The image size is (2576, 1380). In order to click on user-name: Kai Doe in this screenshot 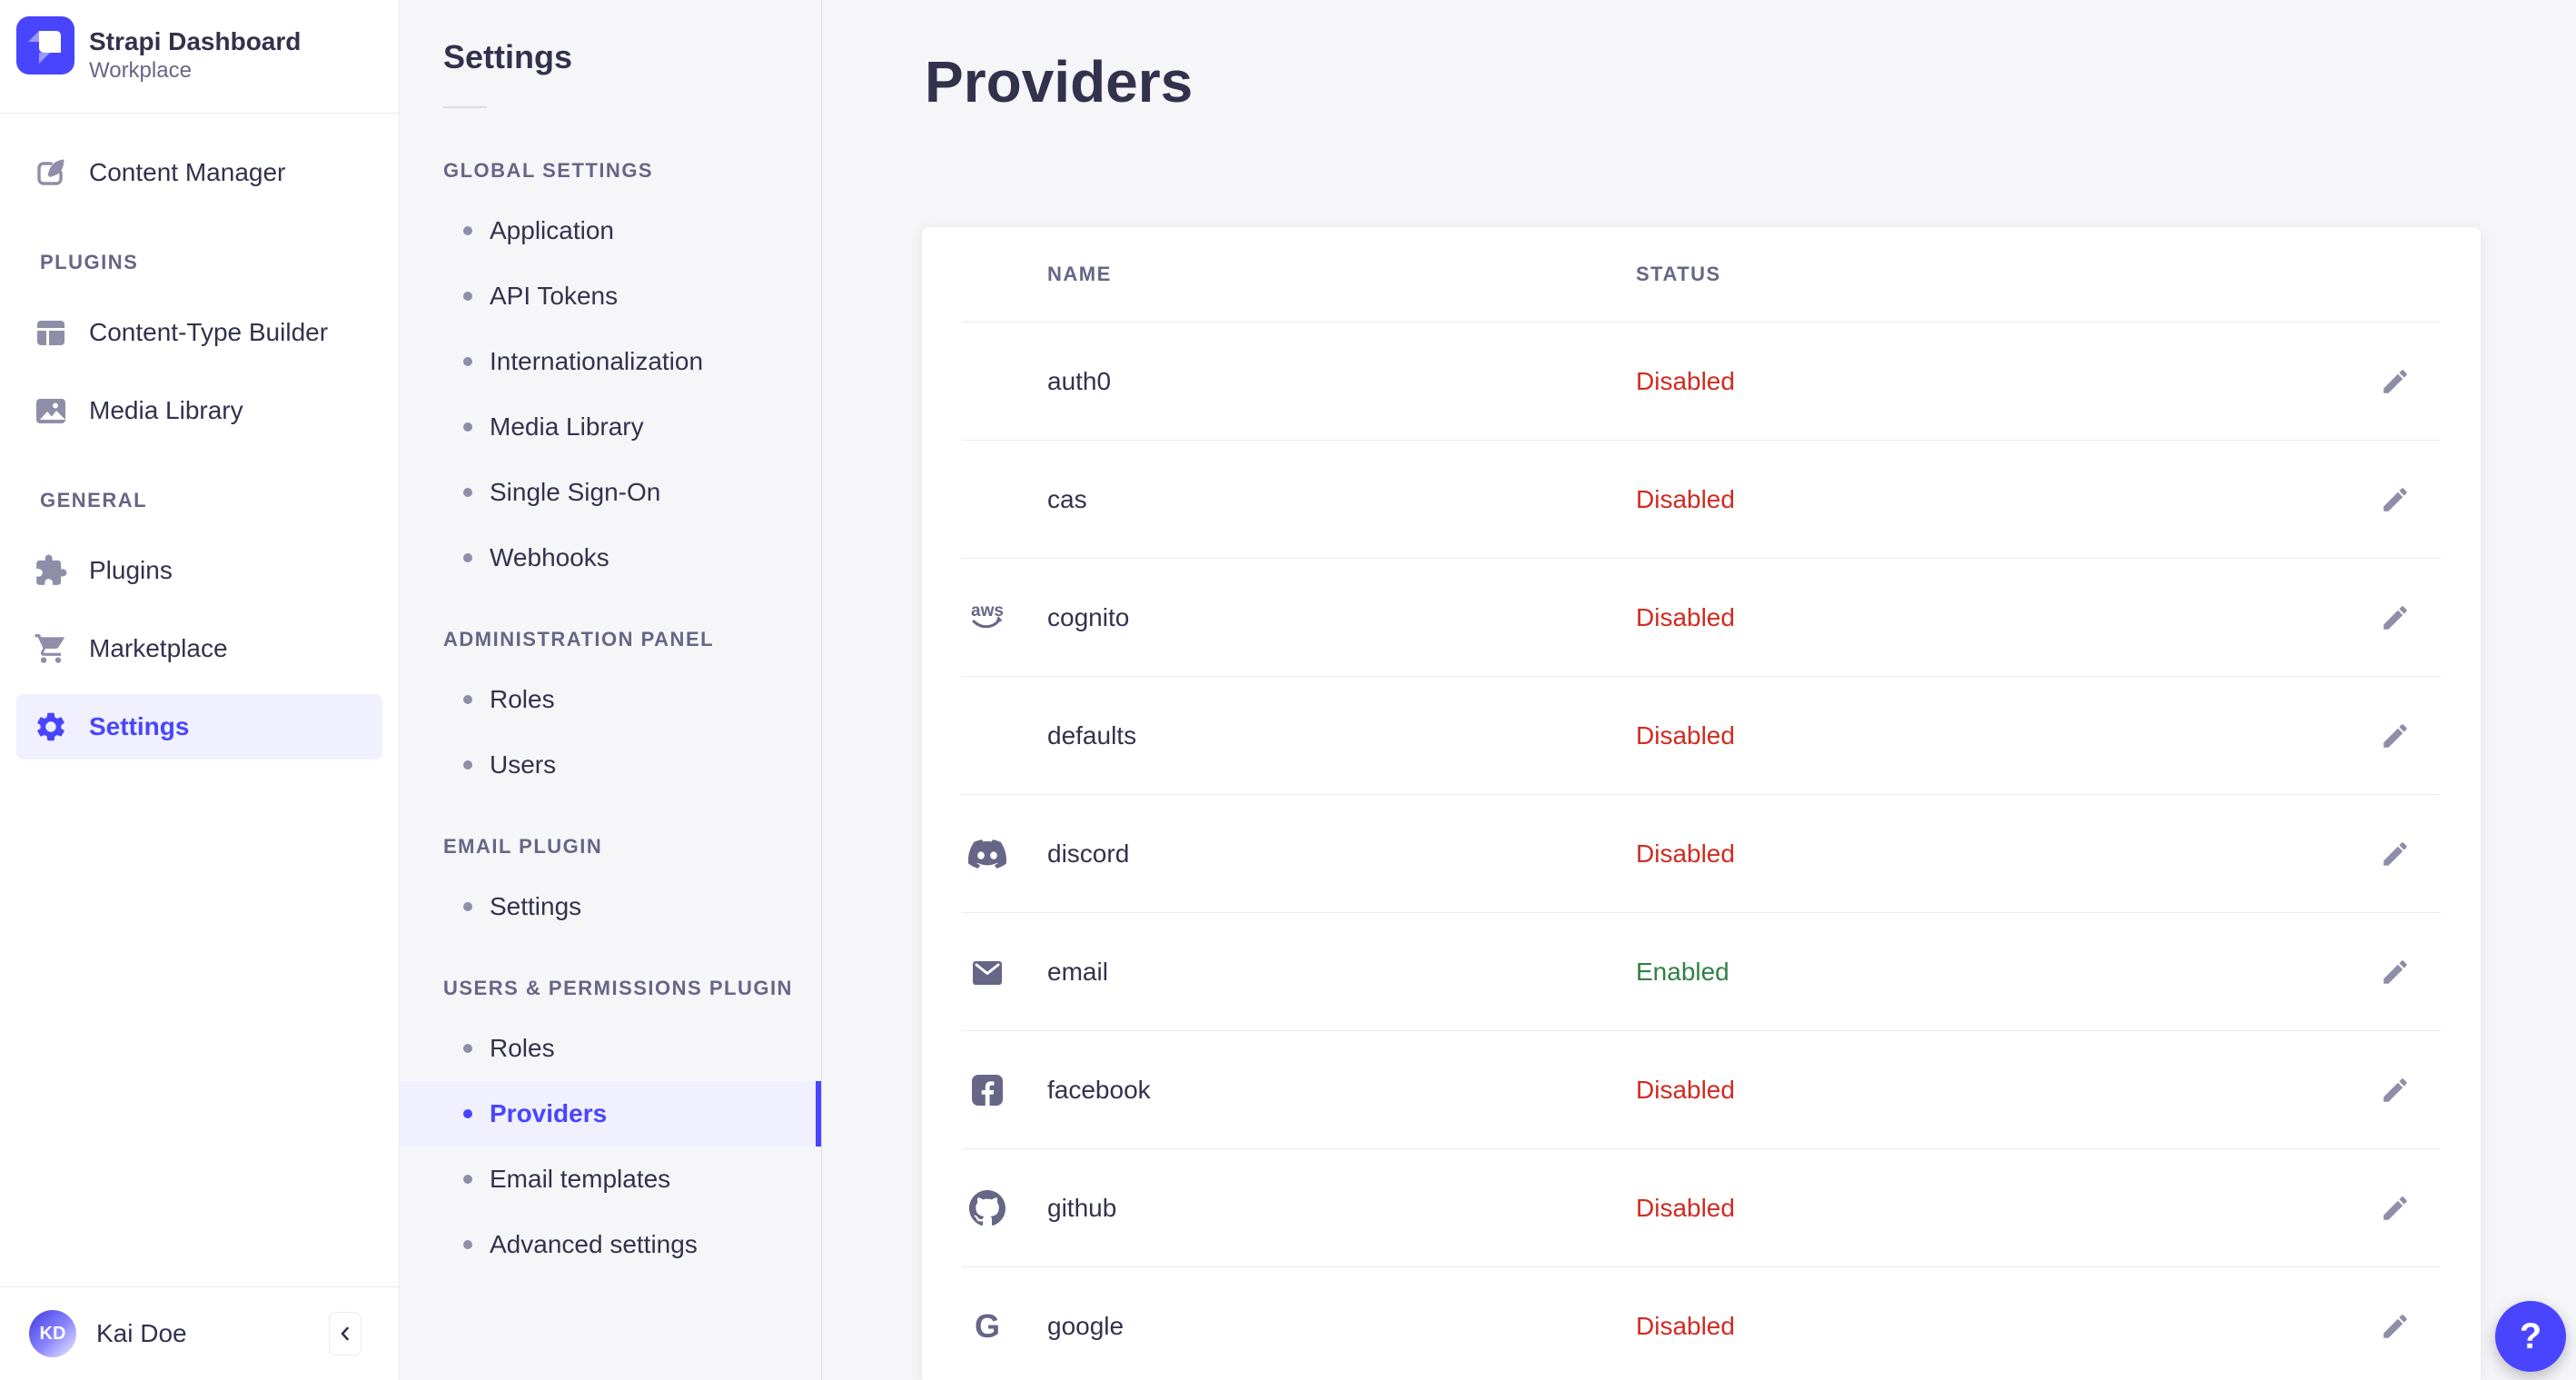, I will do `click(141, 1333)`.